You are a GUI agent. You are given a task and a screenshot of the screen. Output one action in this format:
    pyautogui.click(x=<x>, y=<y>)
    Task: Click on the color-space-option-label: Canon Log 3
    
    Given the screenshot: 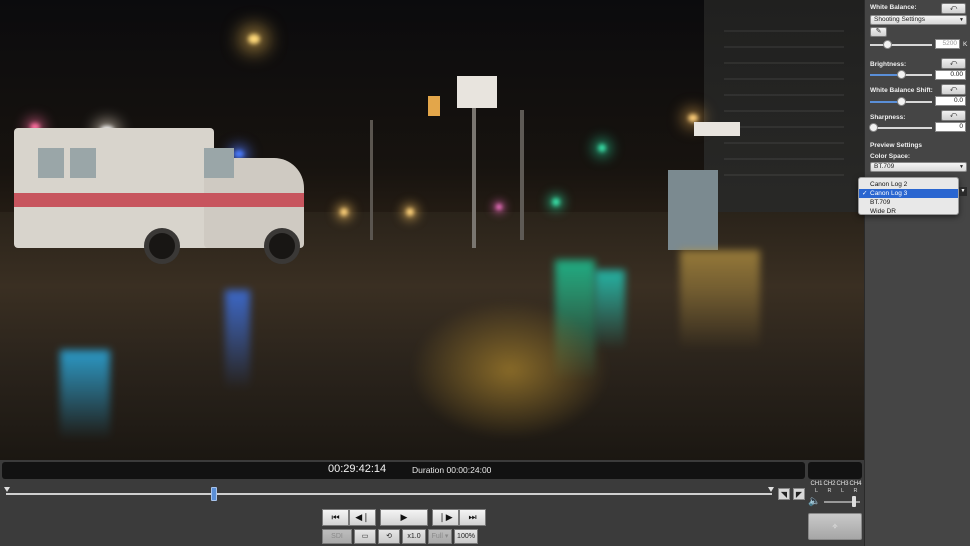 What is the action you would take?
    pyautogui.click(x=889, y=193)
    